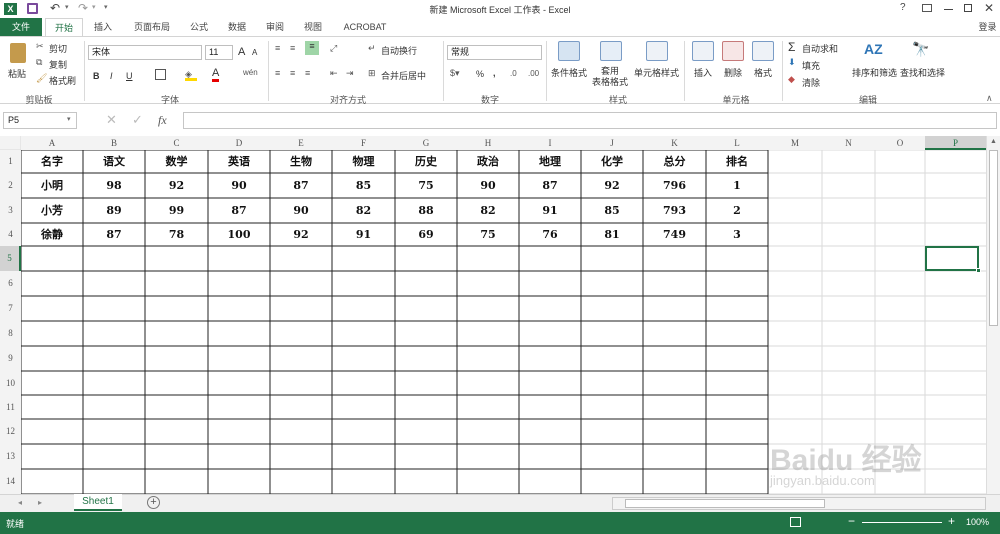 The width and height of the screenshot is (1000, 534). I want to click on row-header-13: 13, so click(10, 456).